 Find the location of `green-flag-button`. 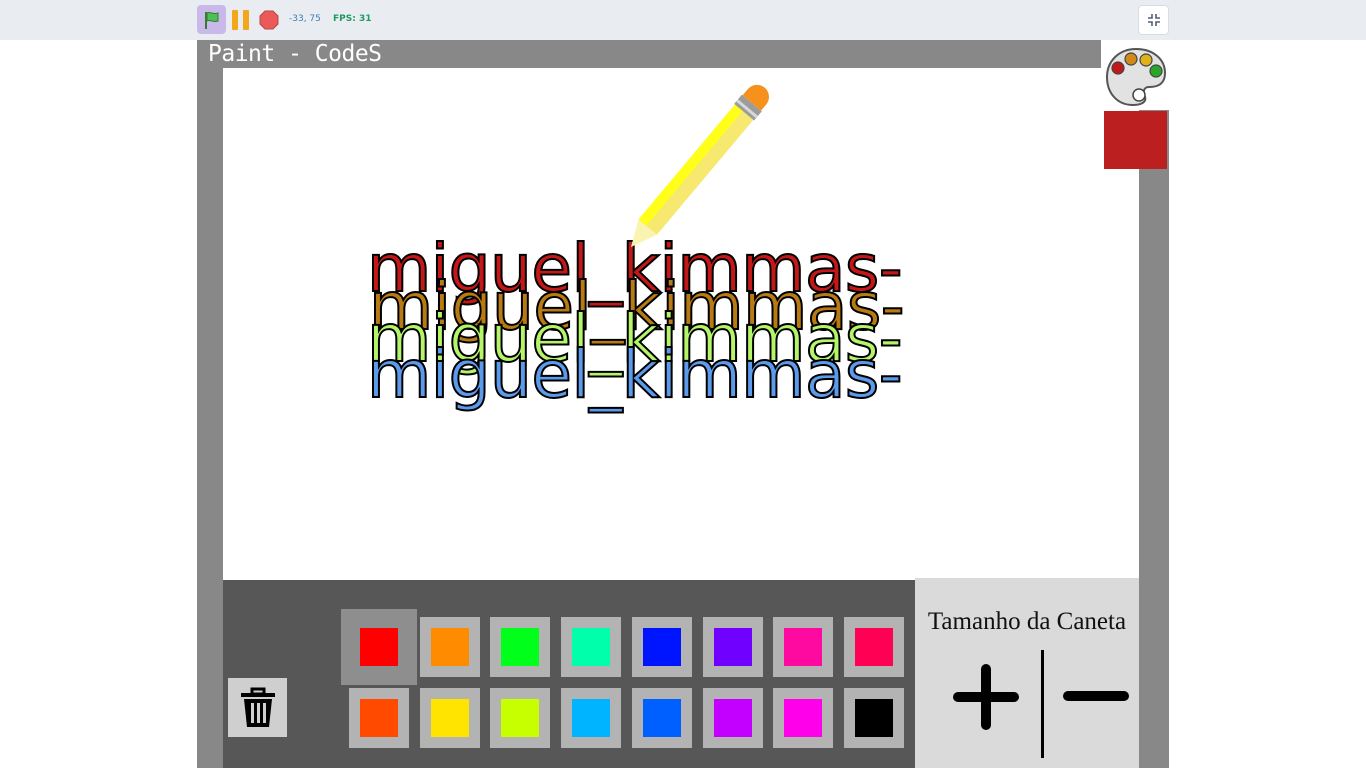

green-flag-button is located at coordinates (211, 19).